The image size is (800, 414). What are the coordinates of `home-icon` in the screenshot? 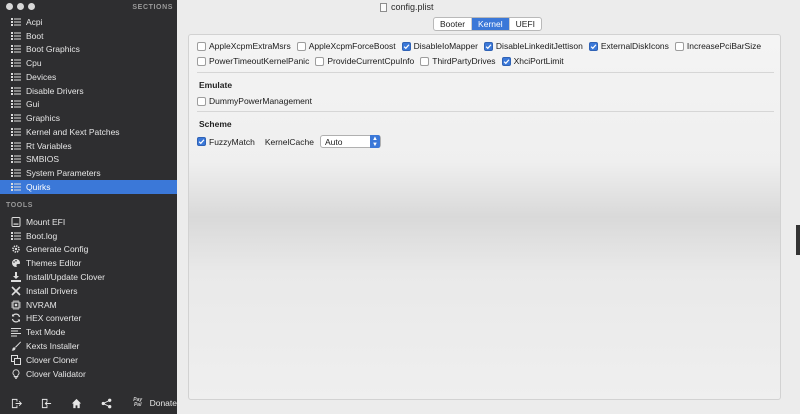 It's located at (77, 403).